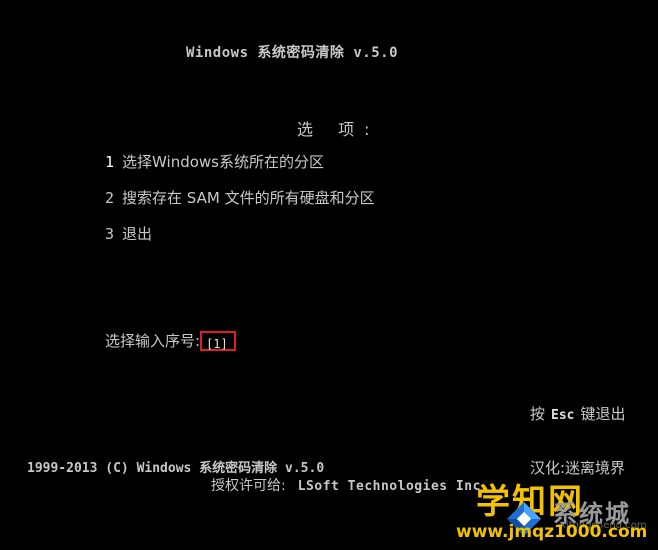  What do you see at coordinates (552, 532) in the screenshot?
I see `watermark-url: www.jmqz1000.com` at bounding box center [552, 532].